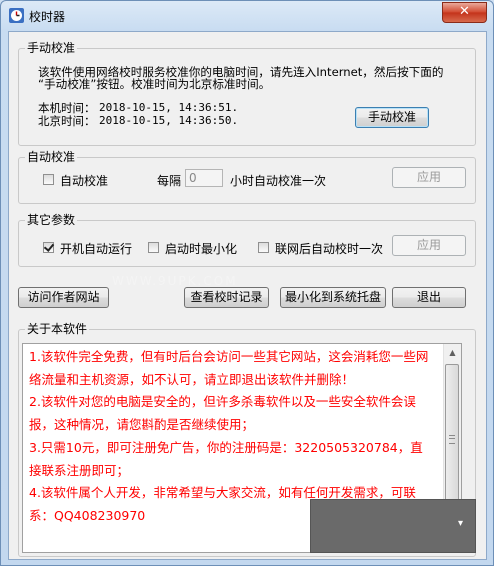  What do you see at coordinates (226, 447) in the screenshot?
I see `about-line: 3.只需10元，即可注册免广告，你的注册码是：3220505320784，直` at bounding box center [226, 447].